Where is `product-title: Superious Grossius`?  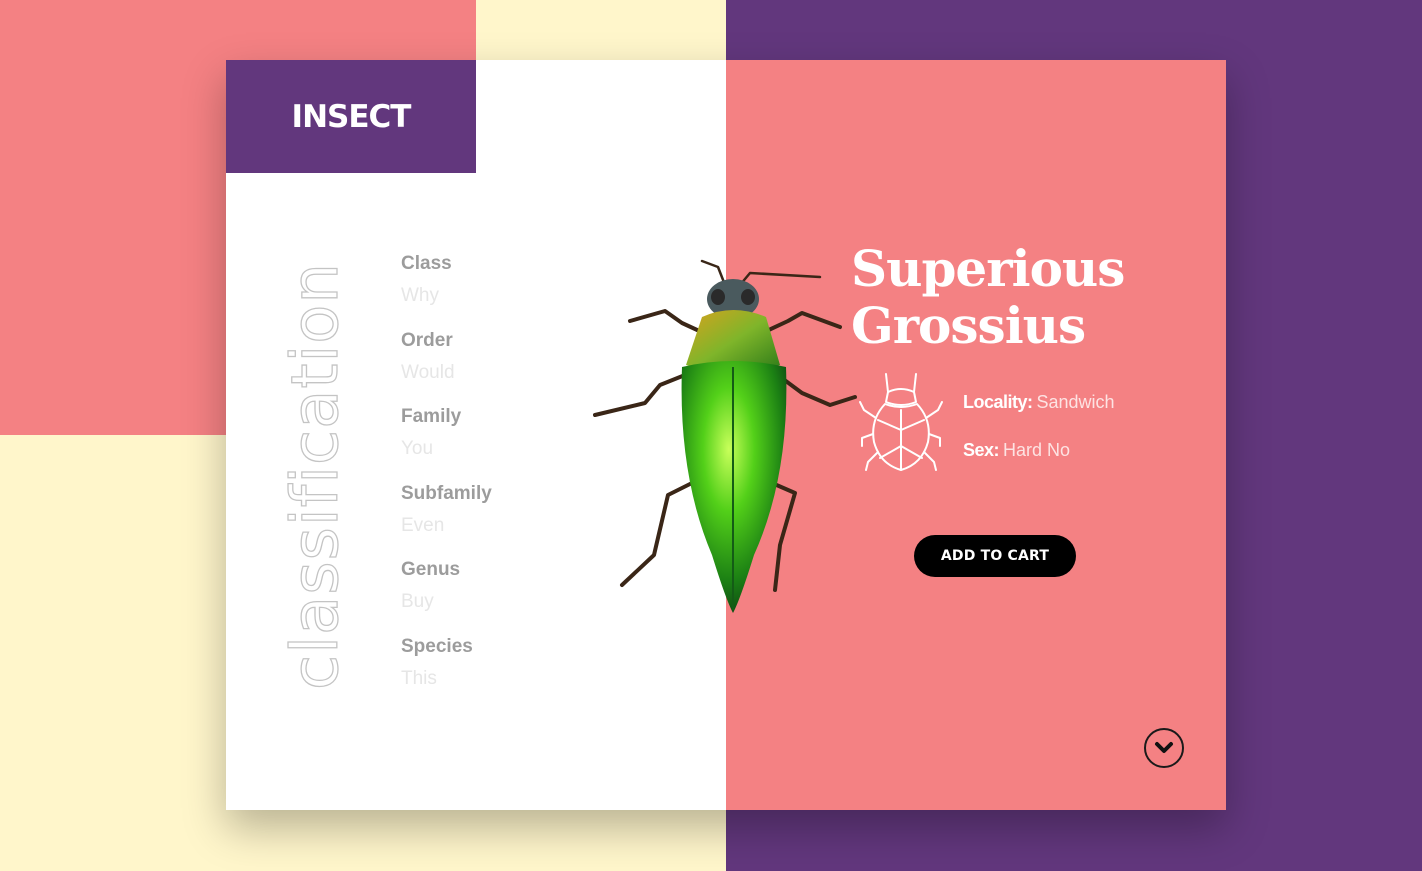
product-title: Superious Grossius is located at coordinates (988, 297).